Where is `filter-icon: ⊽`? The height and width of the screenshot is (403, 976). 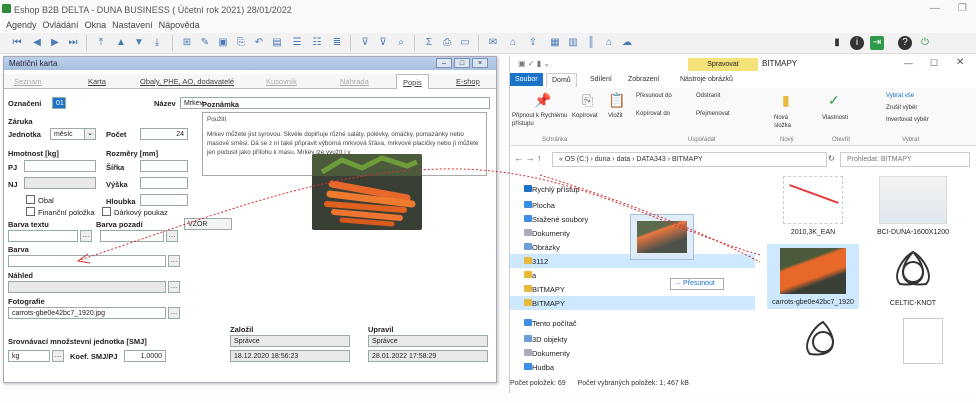
filter-icon: ⊽ is located at coordinates (365, 43).